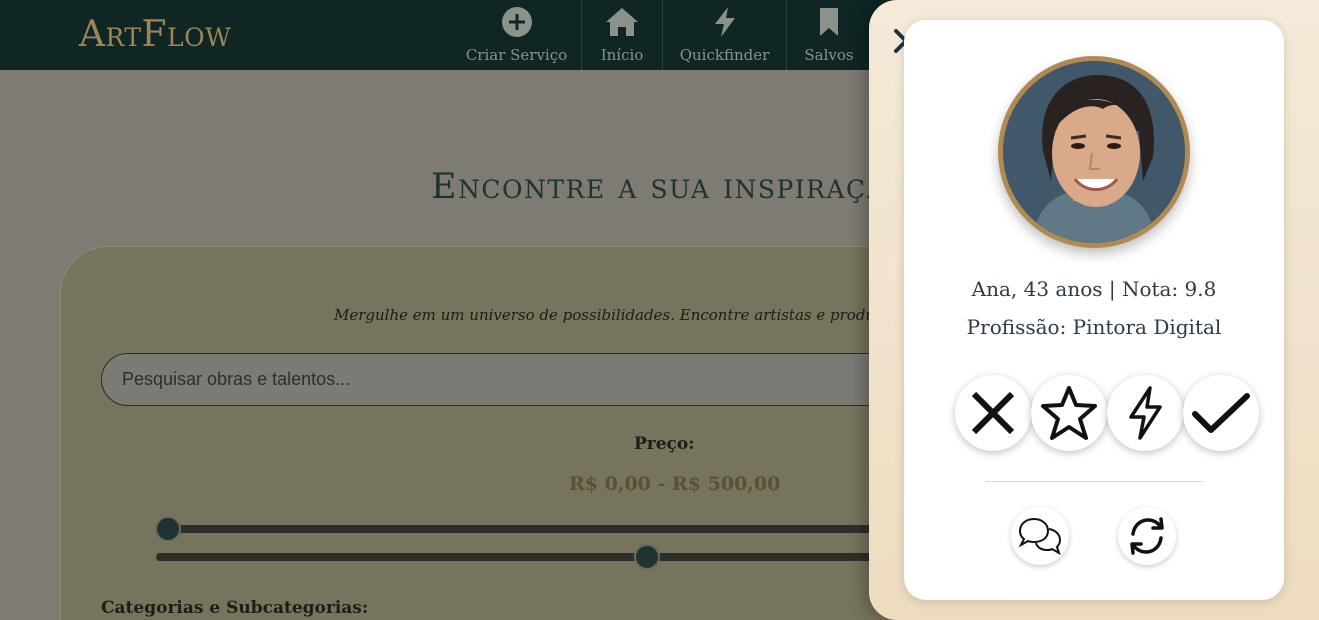 This screenshot has width=1319, height=620. I want to click on chat-button, so click(1040, 536).